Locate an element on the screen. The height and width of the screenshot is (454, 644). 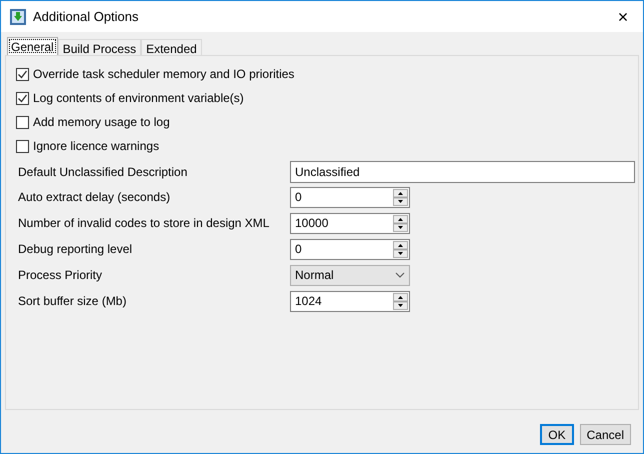
spin-field: 10000 is located at coordinates (350, 223).